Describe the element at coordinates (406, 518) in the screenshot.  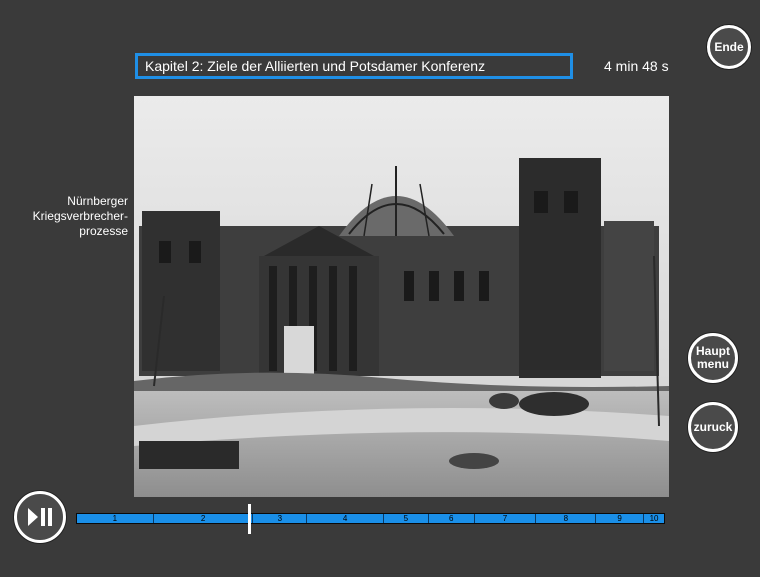
I see `timeline-segment-5: 5` at that location.